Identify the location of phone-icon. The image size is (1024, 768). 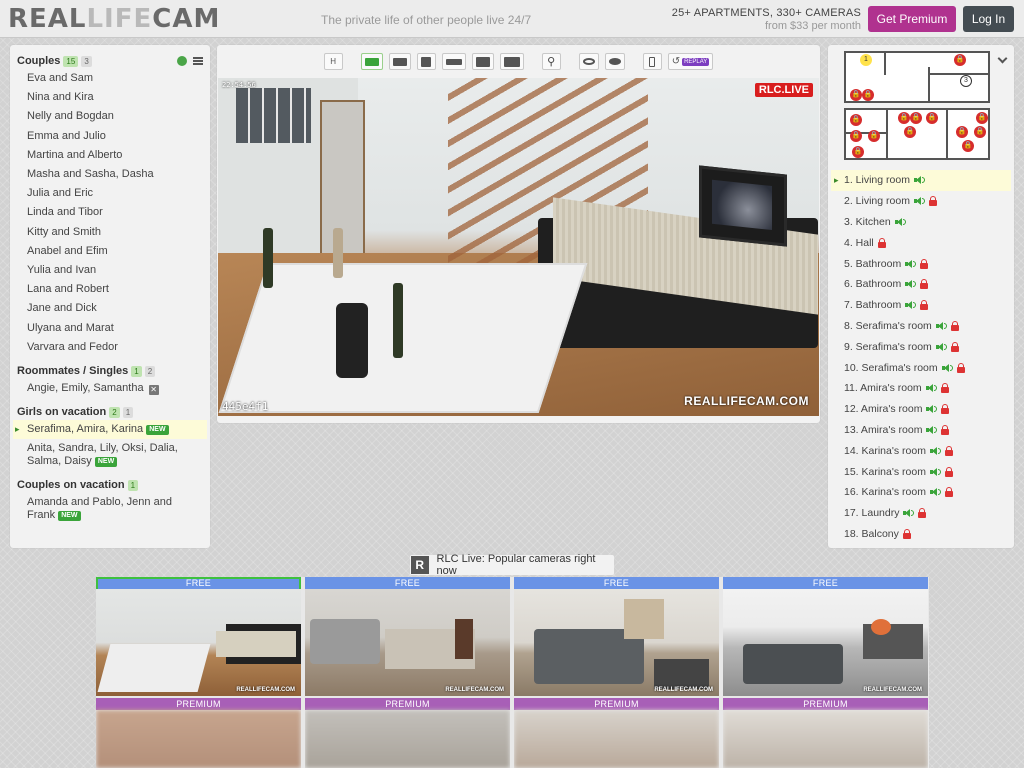
(652, 61).